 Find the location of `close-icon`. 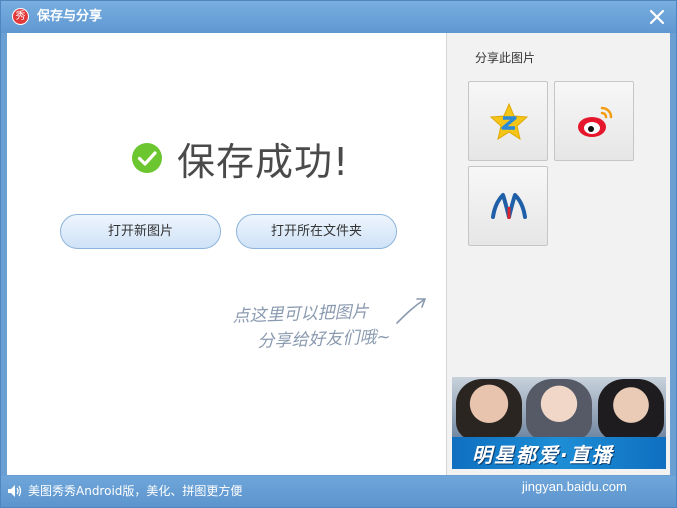

close-icon is located at coordinates (657, 17).